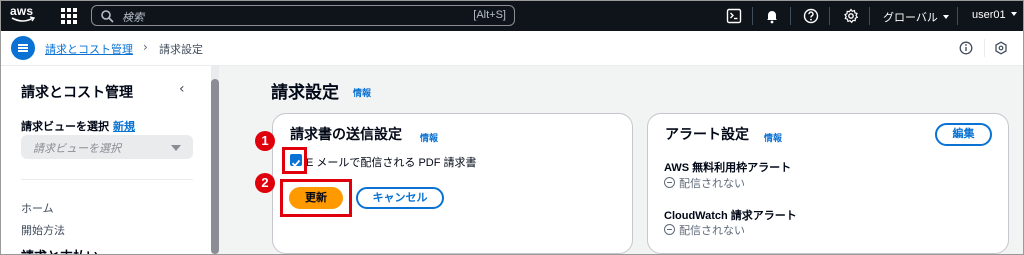  Describe the element at coordinates (265, 141) in the screenshot. I see `step1-badge: 1` at that location.